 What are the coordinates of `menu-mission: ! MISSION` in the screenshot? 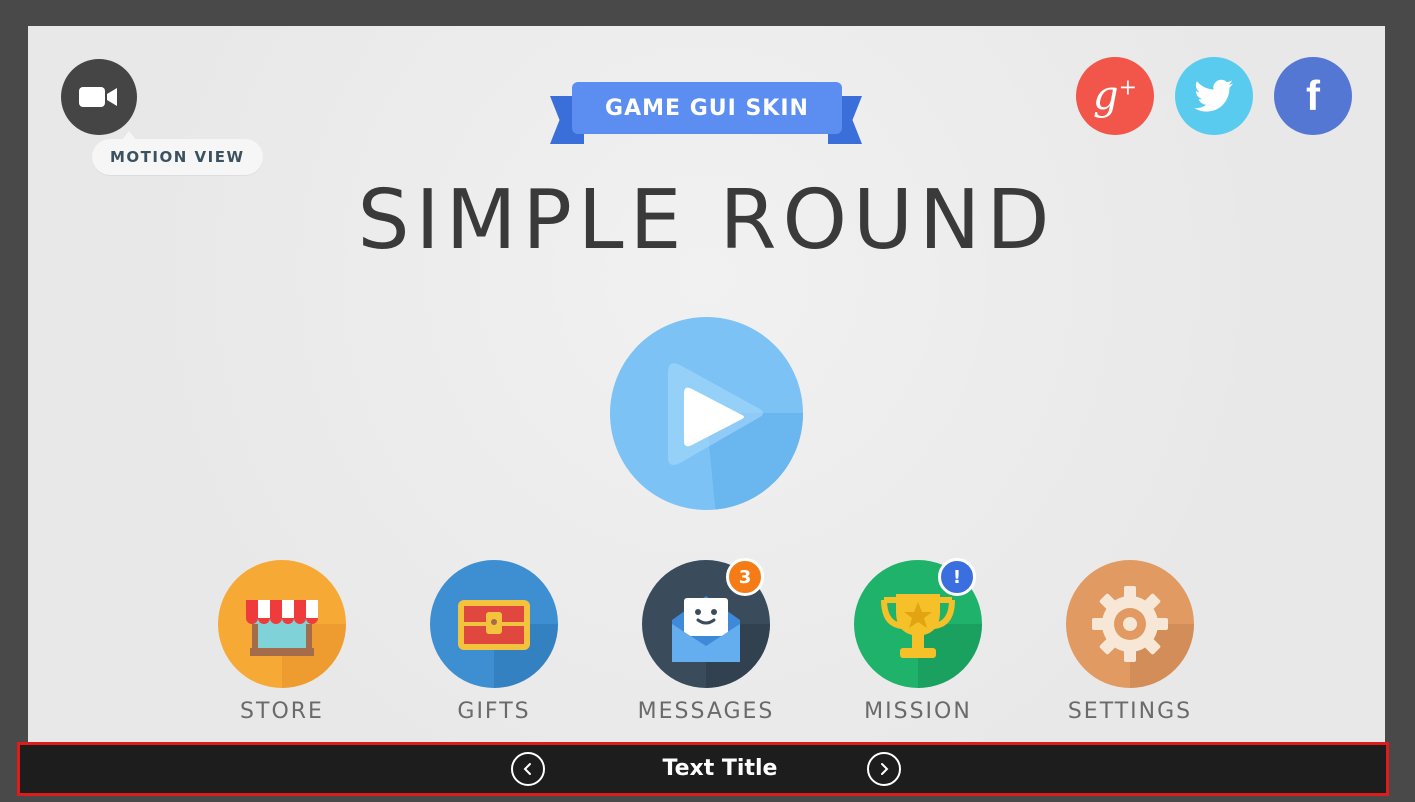 It's located at (918, 649).